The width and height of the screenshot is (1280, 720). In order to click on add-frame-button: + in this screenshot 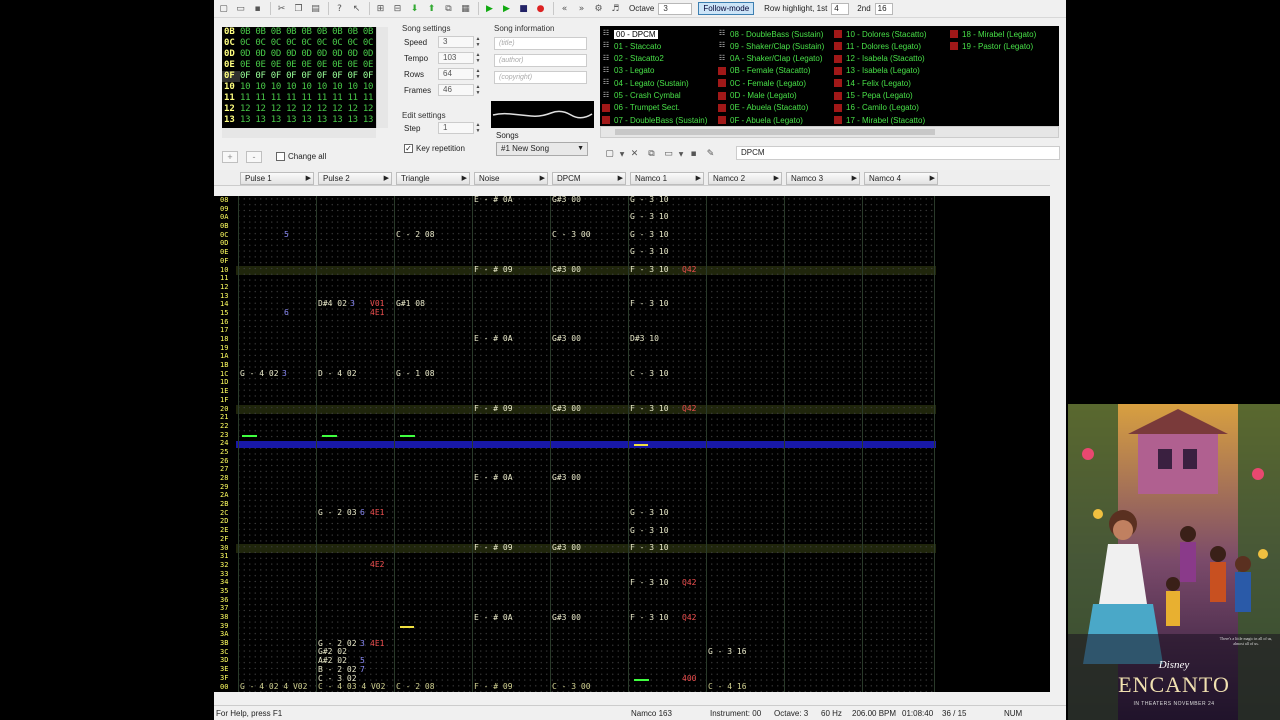, I will do `click(230, 157)`.